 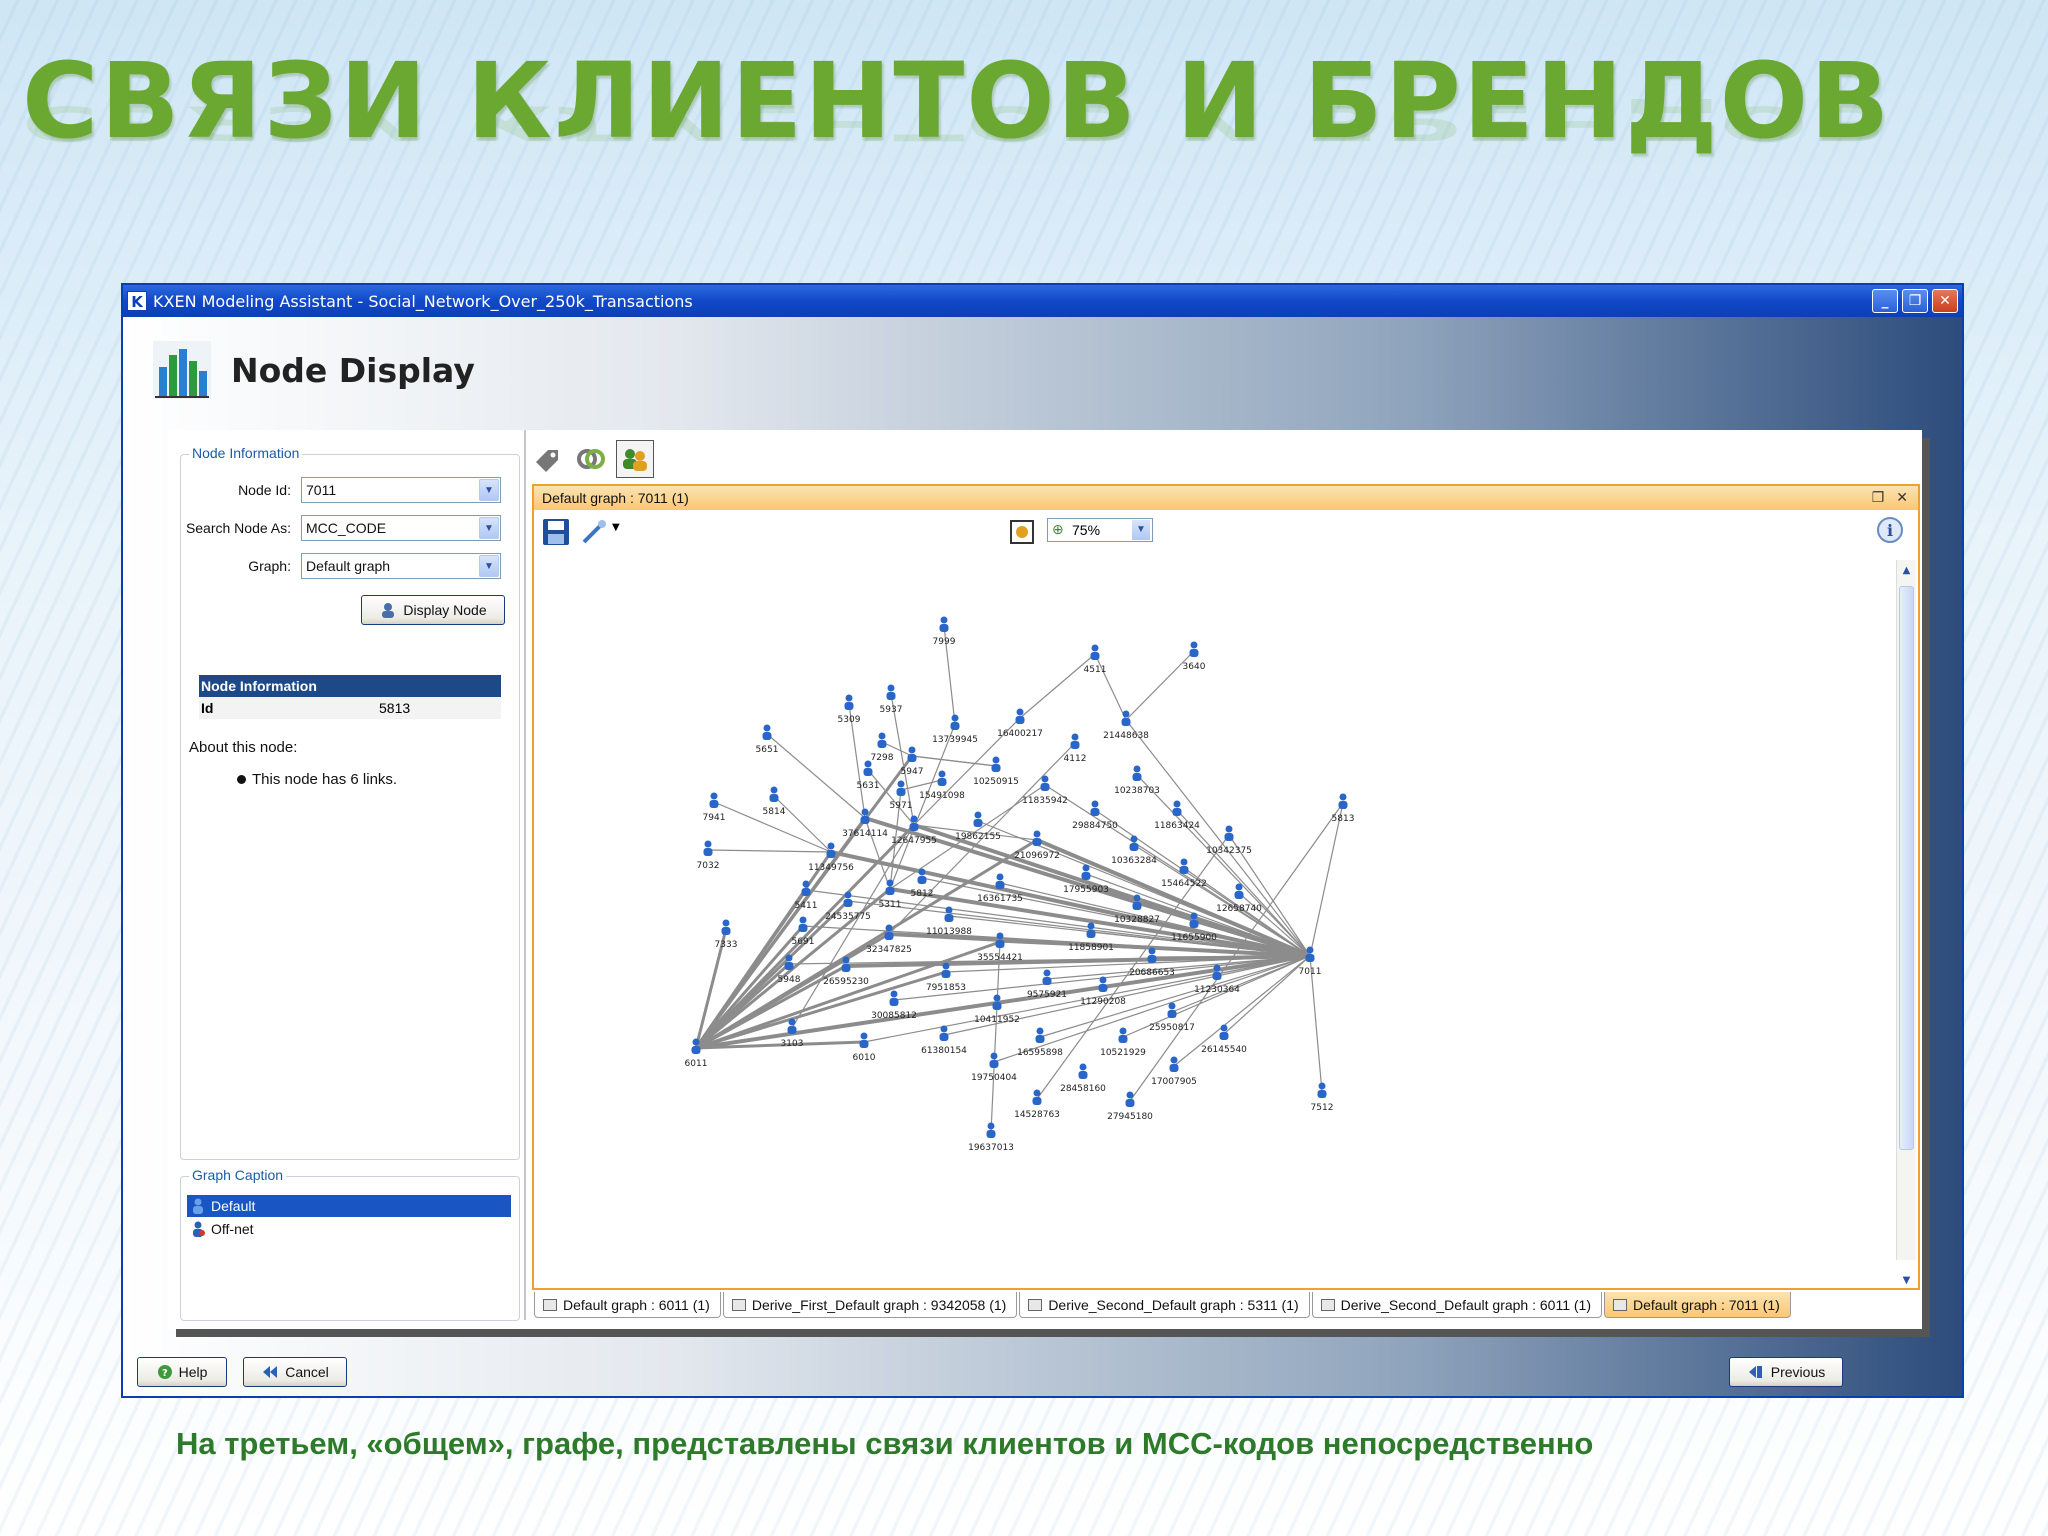 What do you see at coordinates (1786, 1372) in the screenshot?
I see `previous-button: Previous` at bounding box center [1786, 1372].